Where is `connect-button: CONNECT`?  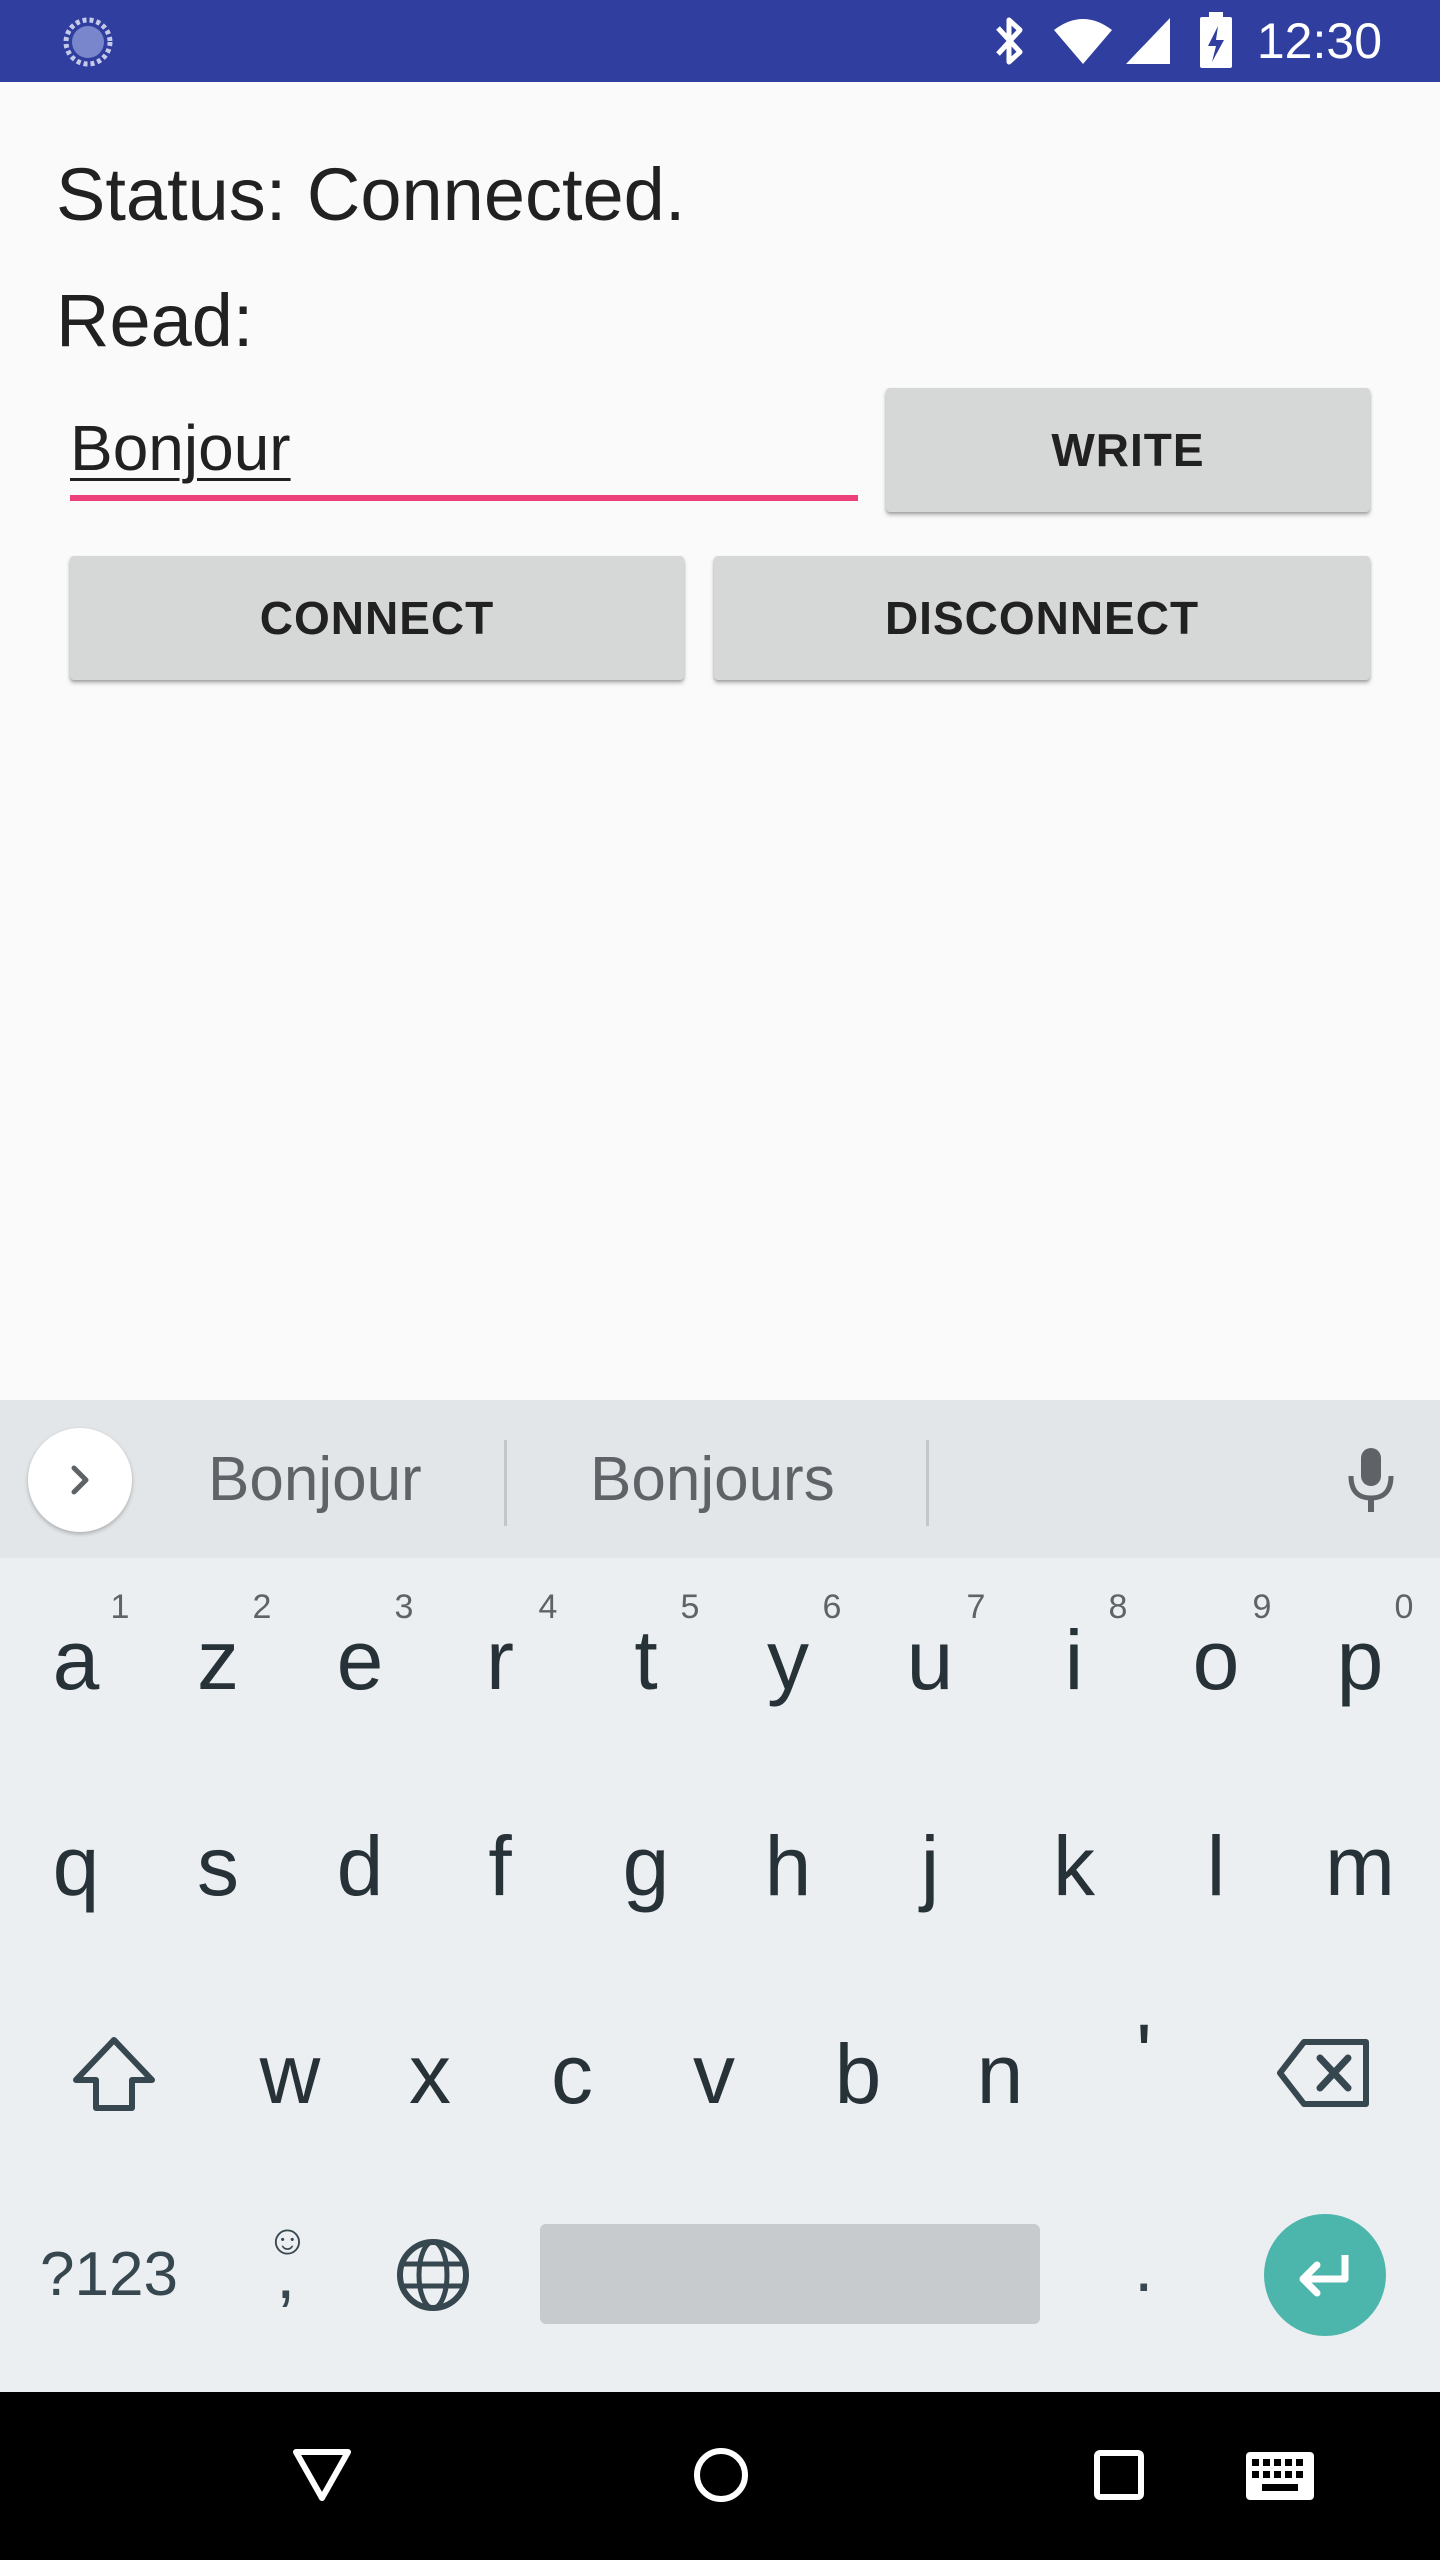 connect-button: CONNECT is located at coordinates (377, 618).